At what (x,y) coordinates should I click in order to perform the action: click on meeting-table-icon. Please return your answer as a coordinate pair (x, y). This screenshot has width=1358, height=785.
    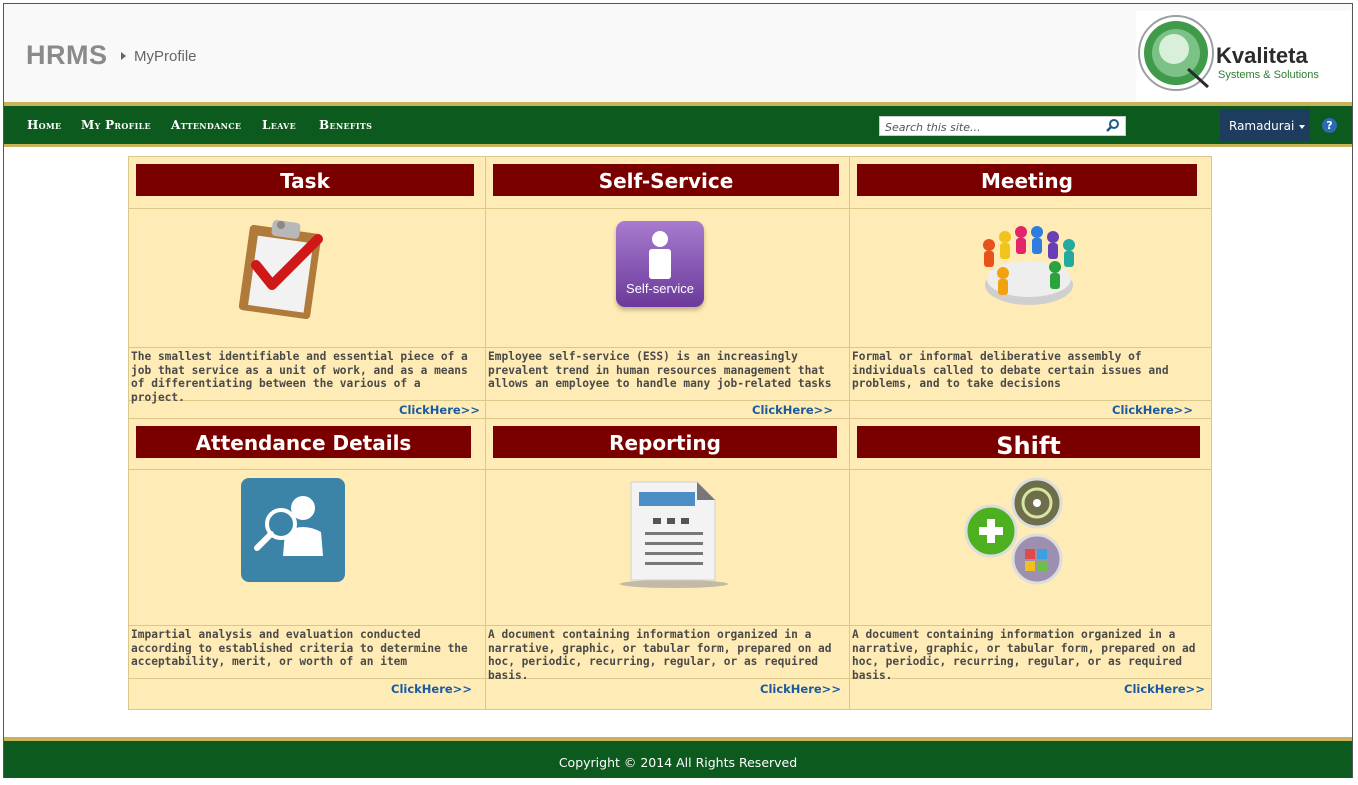
    Looking at the image, I should click on (1029, 269).